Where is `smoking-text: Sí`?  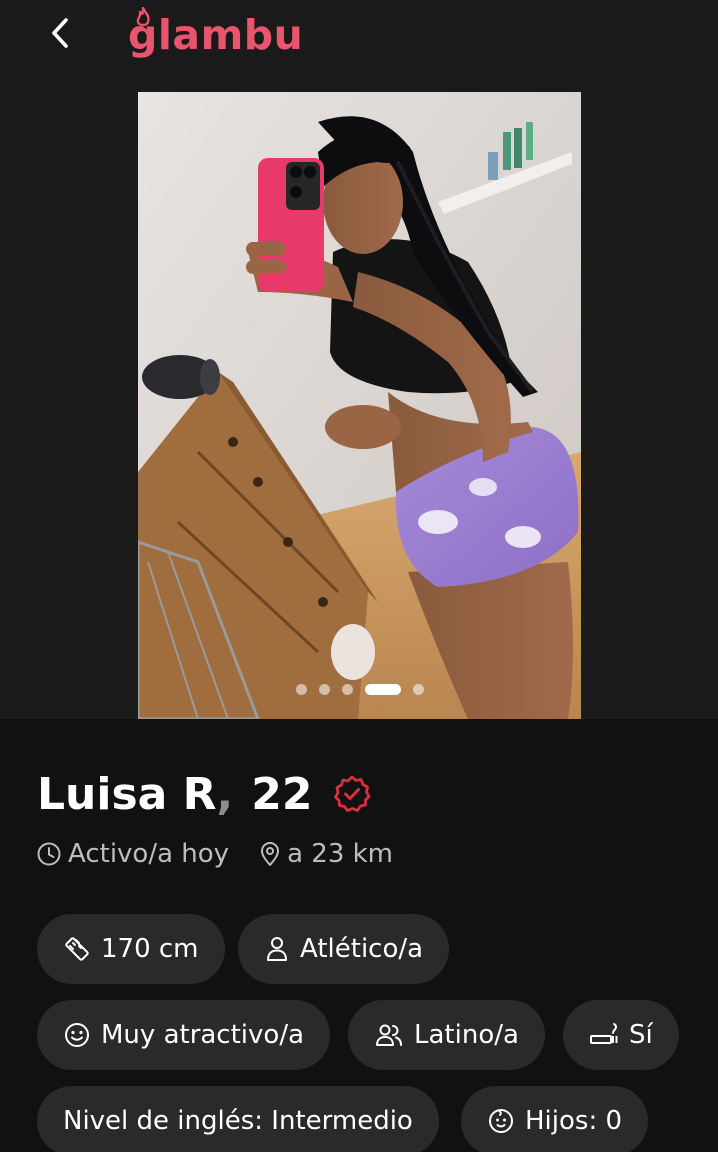 smoking-text: Sí is located at coordinates (641, 1035).